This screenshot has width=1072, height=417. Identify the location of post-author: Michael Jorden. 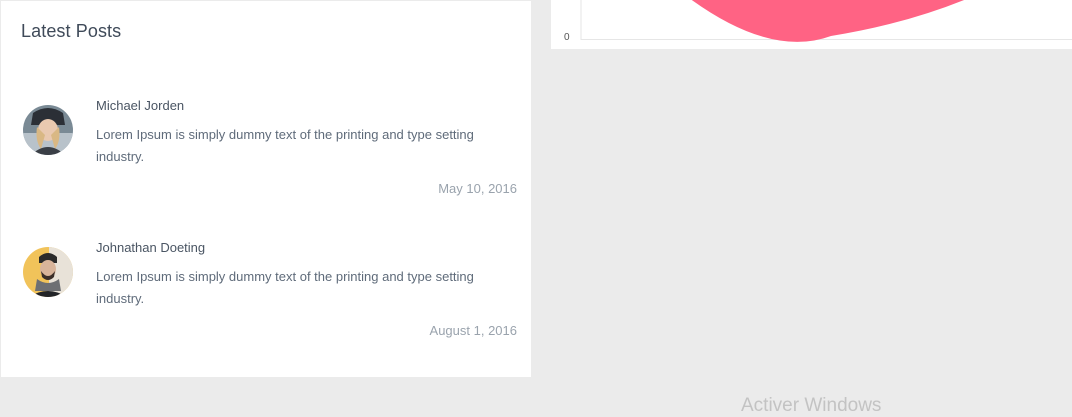
(140, 105).